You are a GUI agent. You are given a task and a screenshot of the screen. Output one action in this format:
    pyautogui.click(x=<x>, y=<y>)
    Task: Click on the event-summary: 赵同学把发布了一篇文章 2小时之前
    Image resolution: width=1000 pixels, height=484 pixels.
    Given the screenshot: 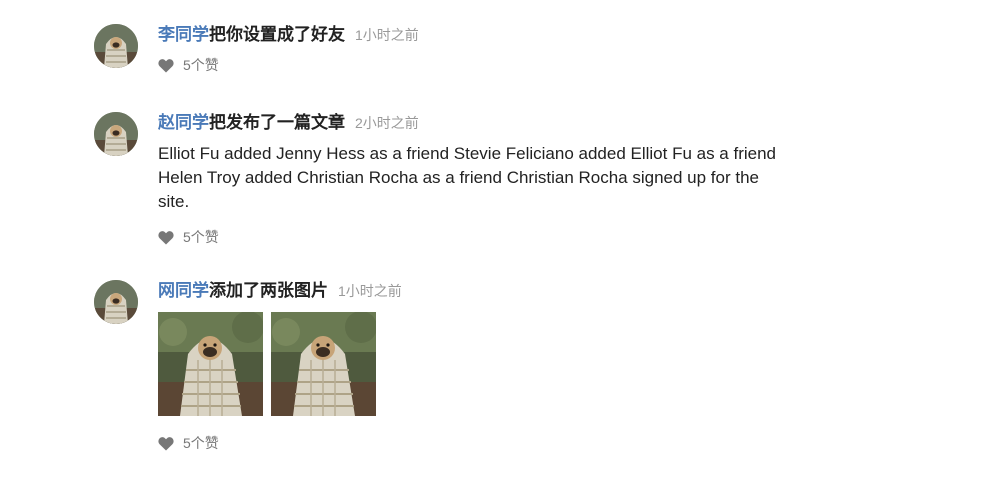 What is the action you would take?
    pyautogui.click(x=468, y=123)
    